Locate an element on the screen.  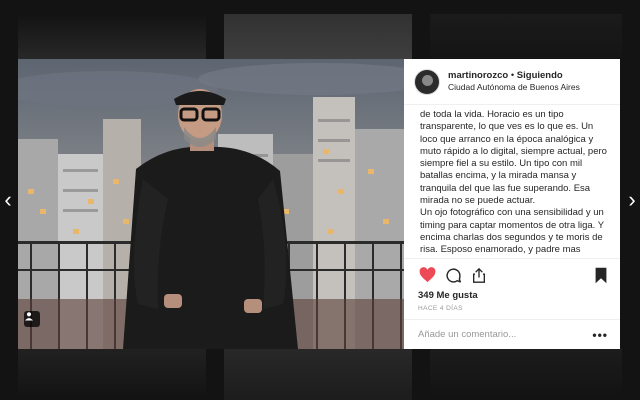
user-tag-icon is located at coordinates (32, 319).